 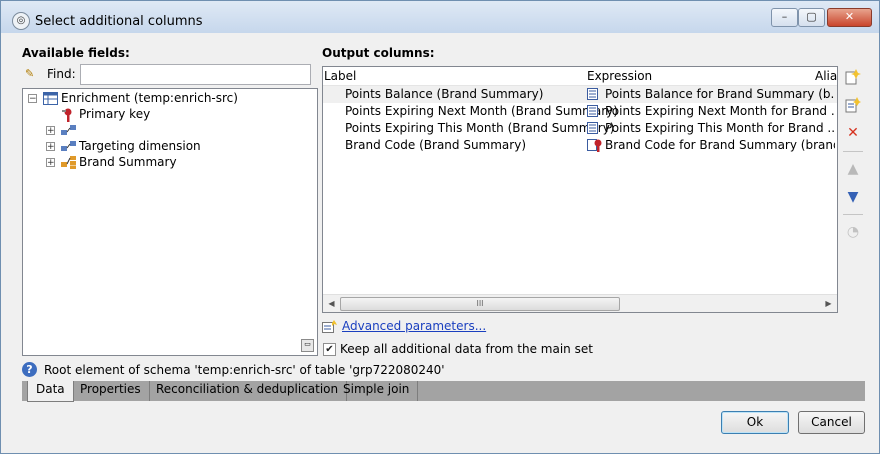 What do you see at coordinates (307, 345) in the screenshot?
I see `tree-resize-icon: ▭` at bounding box center [307, 345].